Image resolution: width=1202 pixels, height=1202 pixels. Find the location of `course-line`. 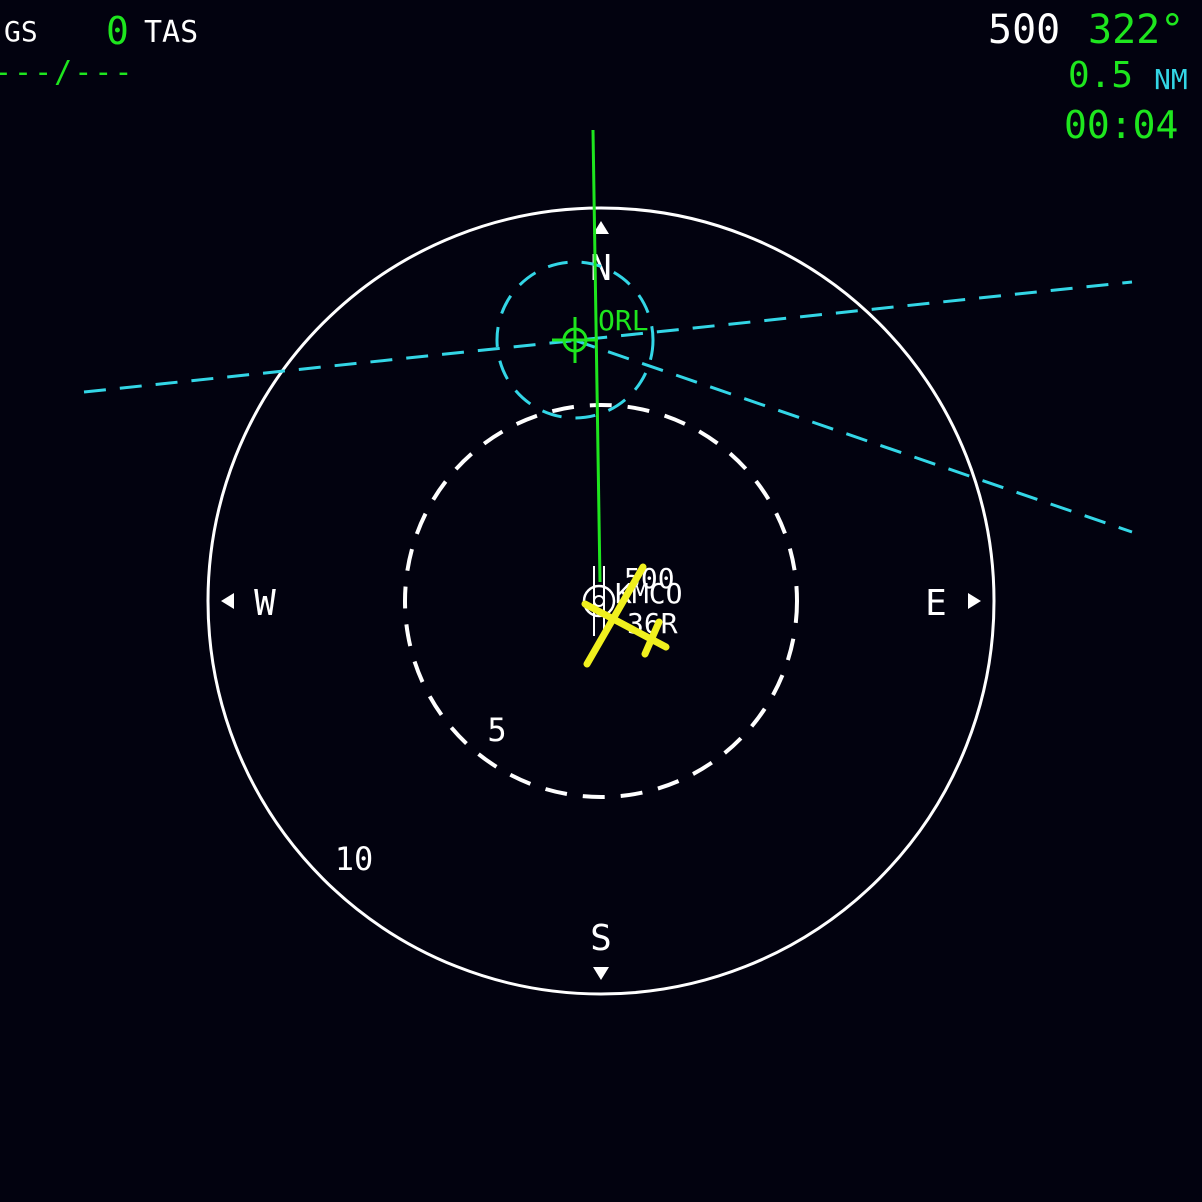

course-line is located at coordinates (596, 356).